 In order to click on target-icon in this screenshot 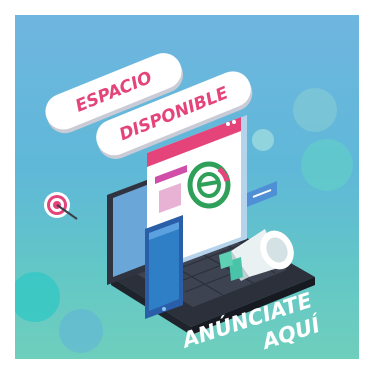, I will do `click(61, 206)`.